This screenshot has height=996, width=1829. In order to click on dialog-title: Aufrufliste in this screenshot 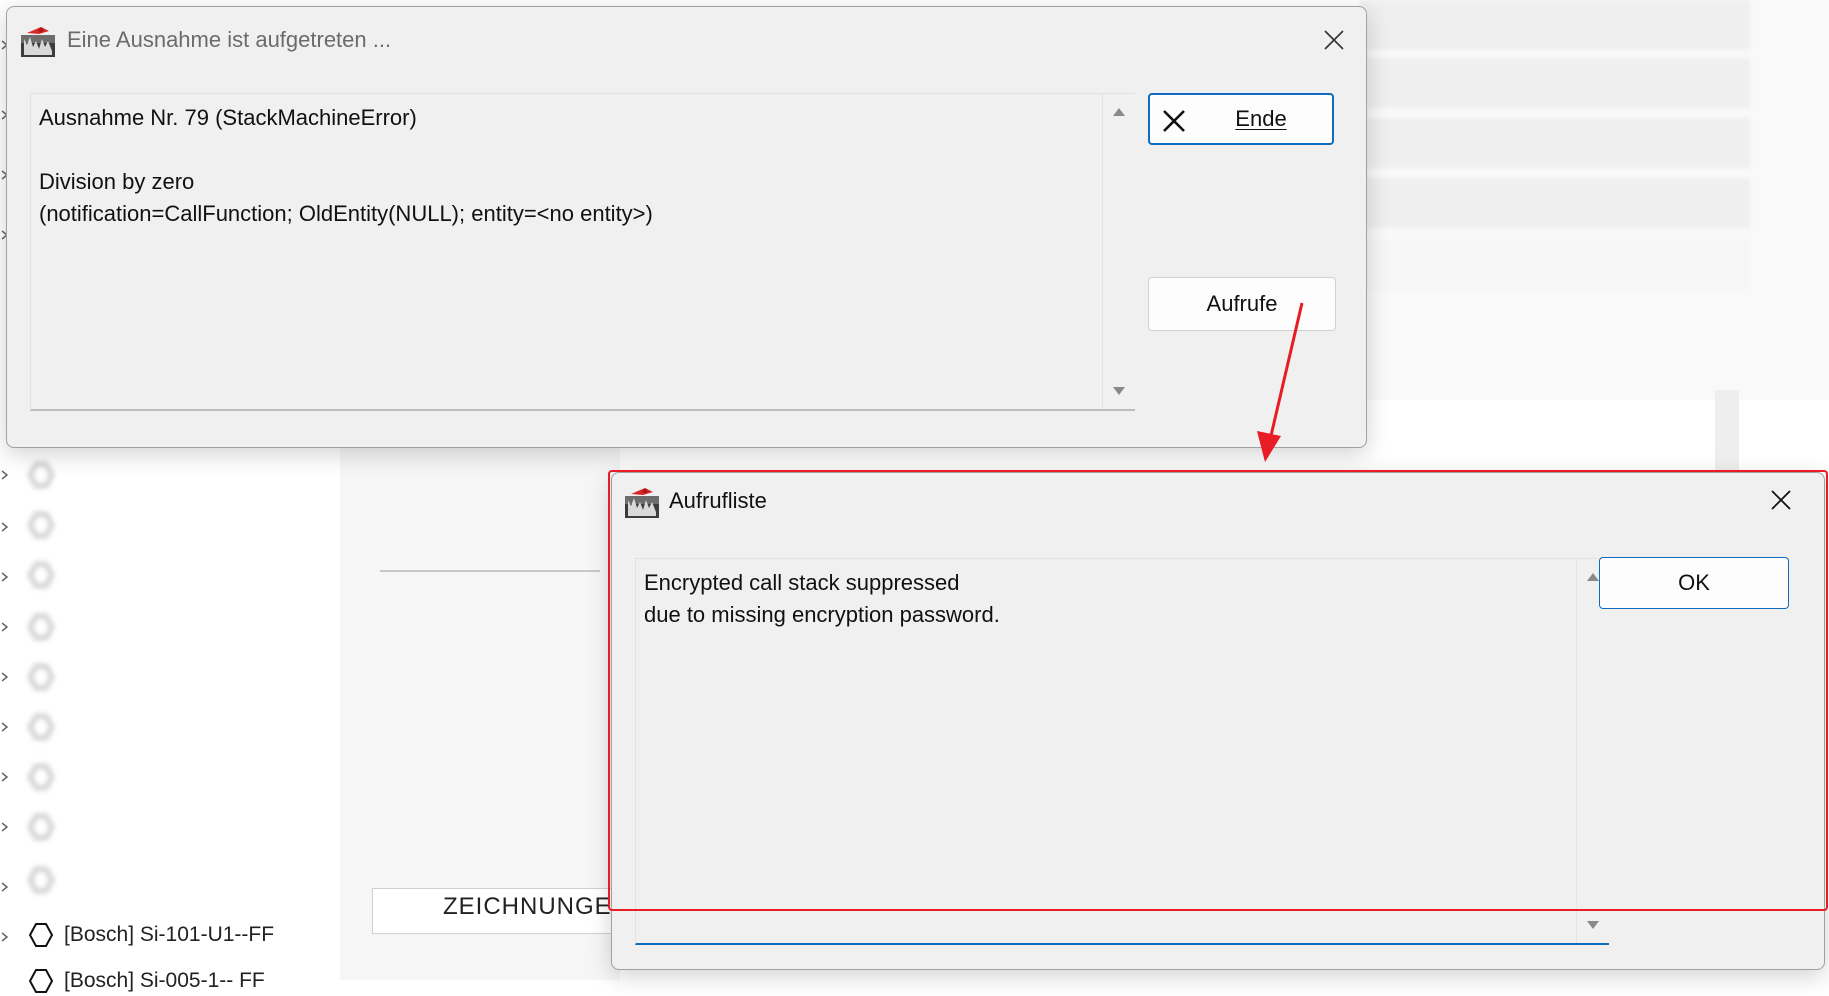, I will do `click(718, 500)`.